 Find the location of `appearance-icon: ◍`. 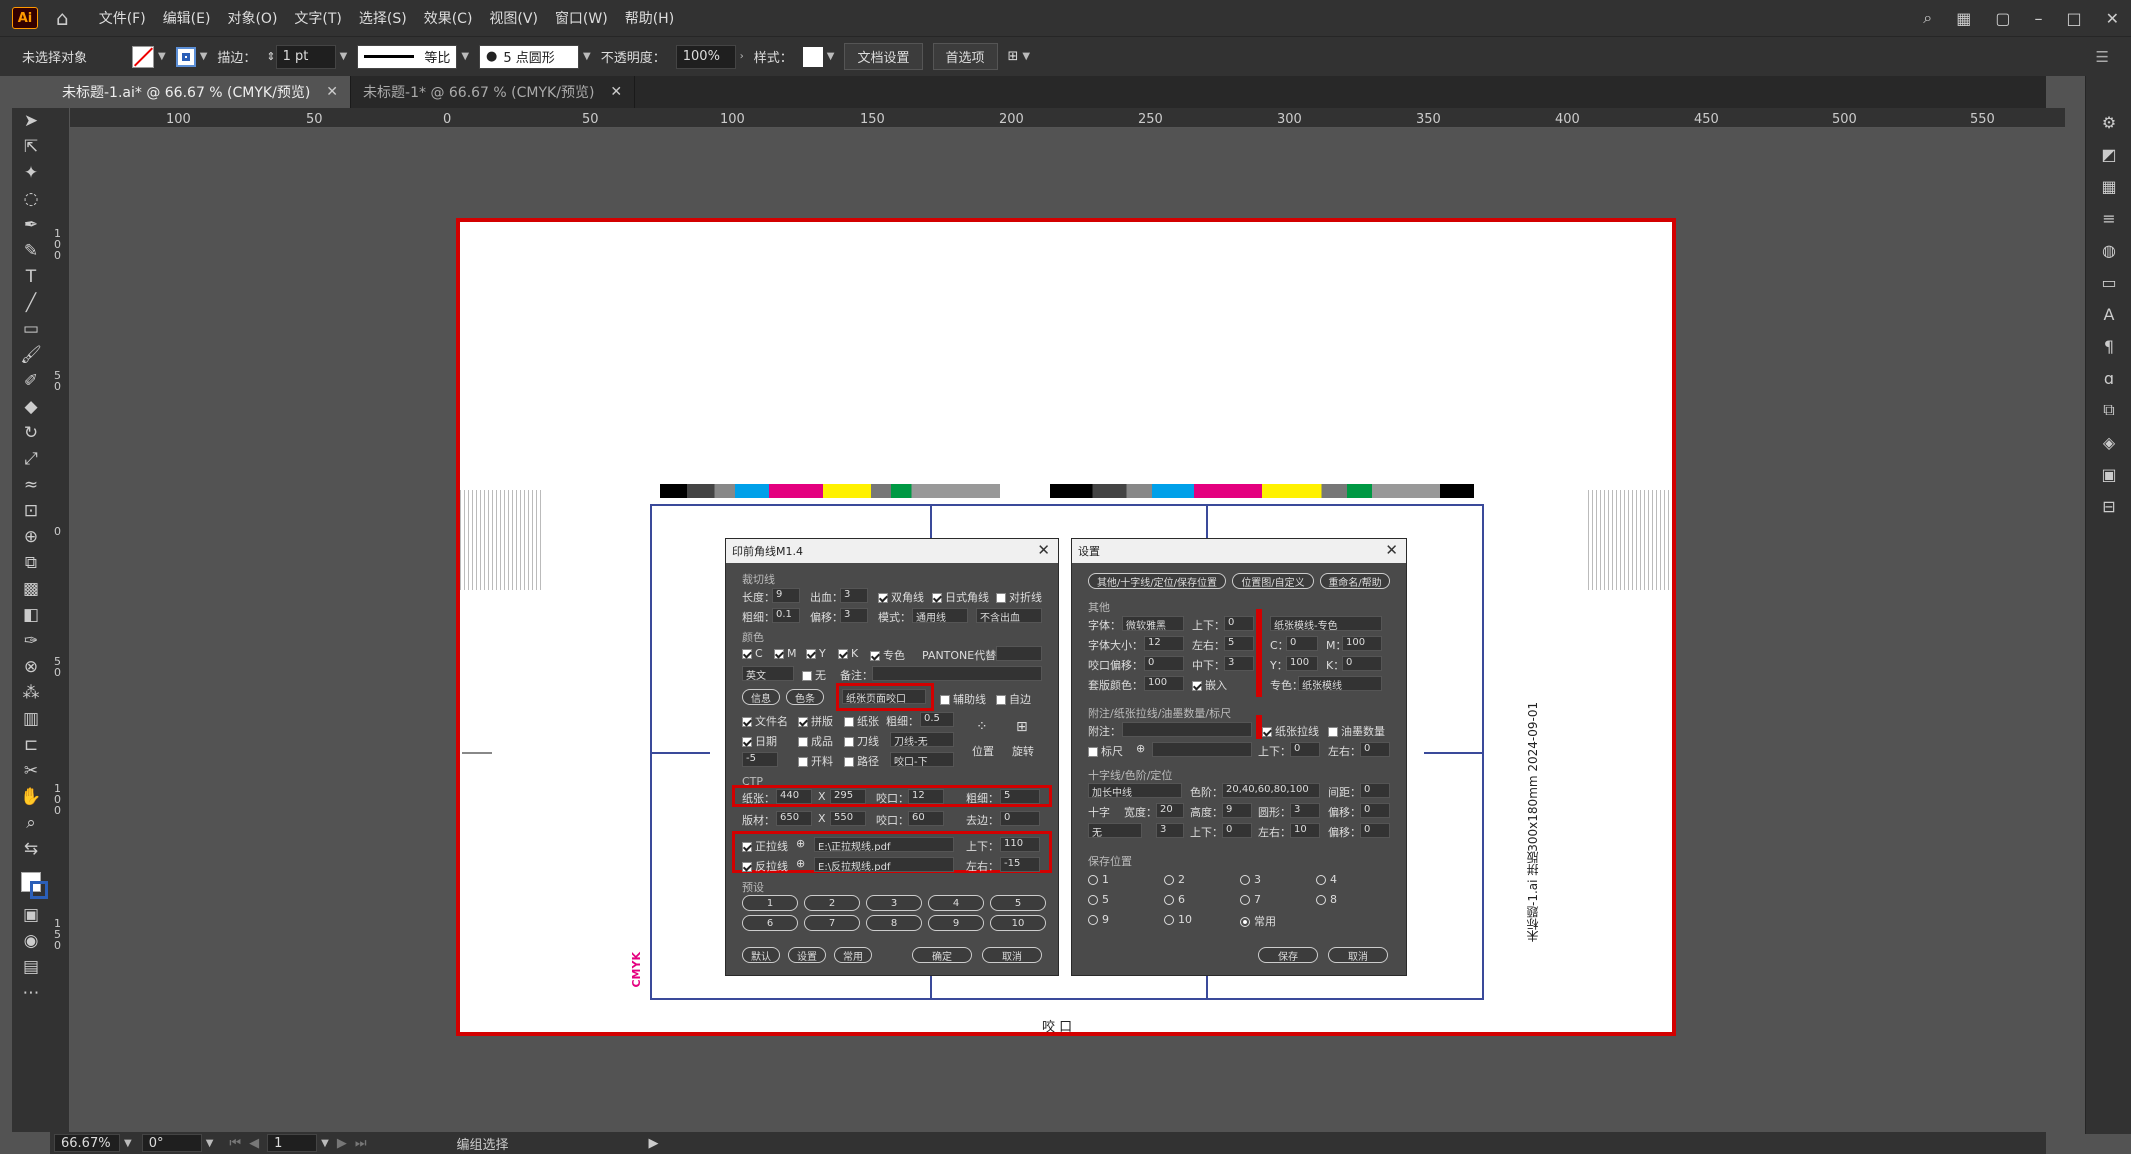

appearance-icon: ◍ is located at coordinates (2108, 250).